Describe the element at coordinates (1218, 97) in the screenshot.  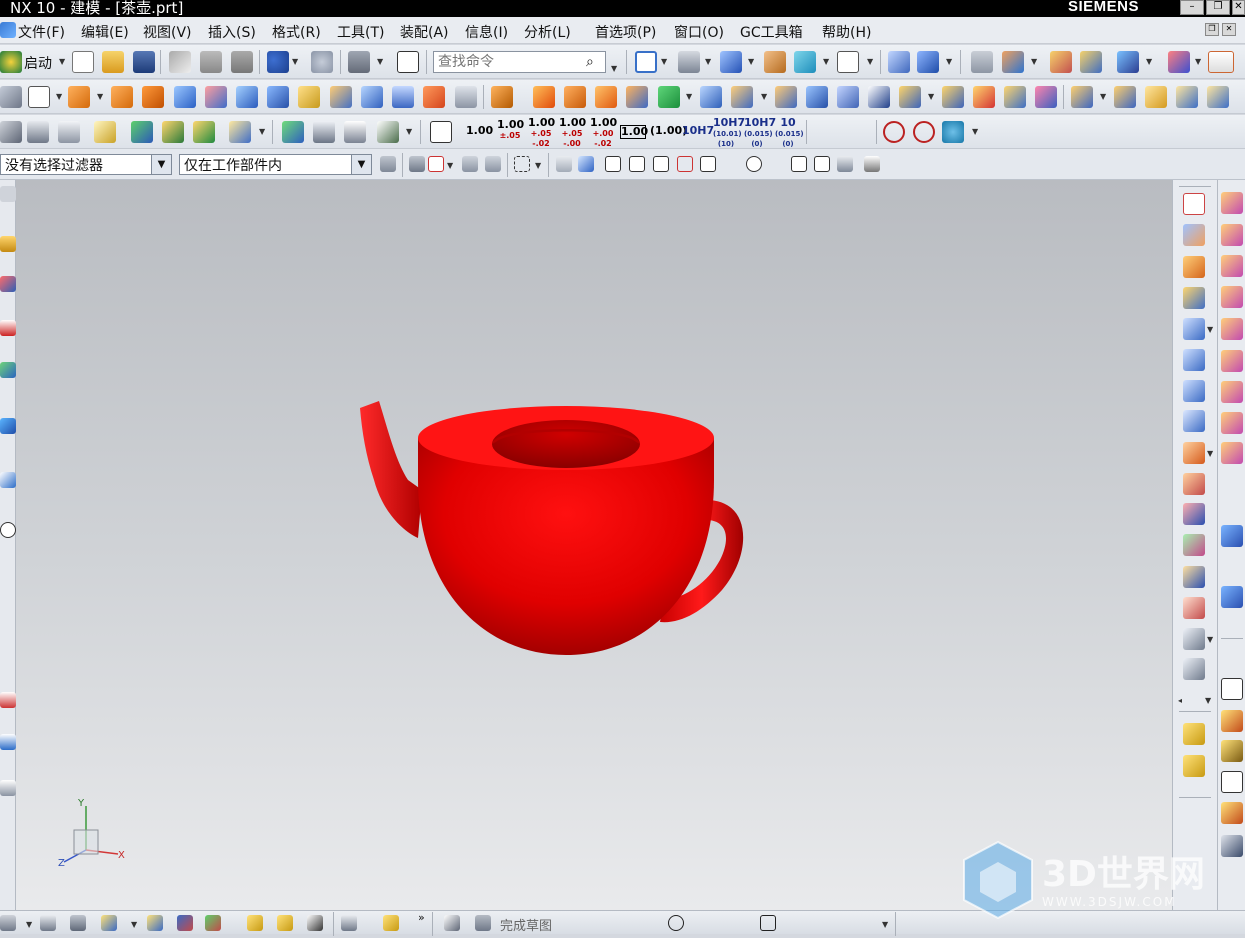
I see `styled-corner-icon` at that location.